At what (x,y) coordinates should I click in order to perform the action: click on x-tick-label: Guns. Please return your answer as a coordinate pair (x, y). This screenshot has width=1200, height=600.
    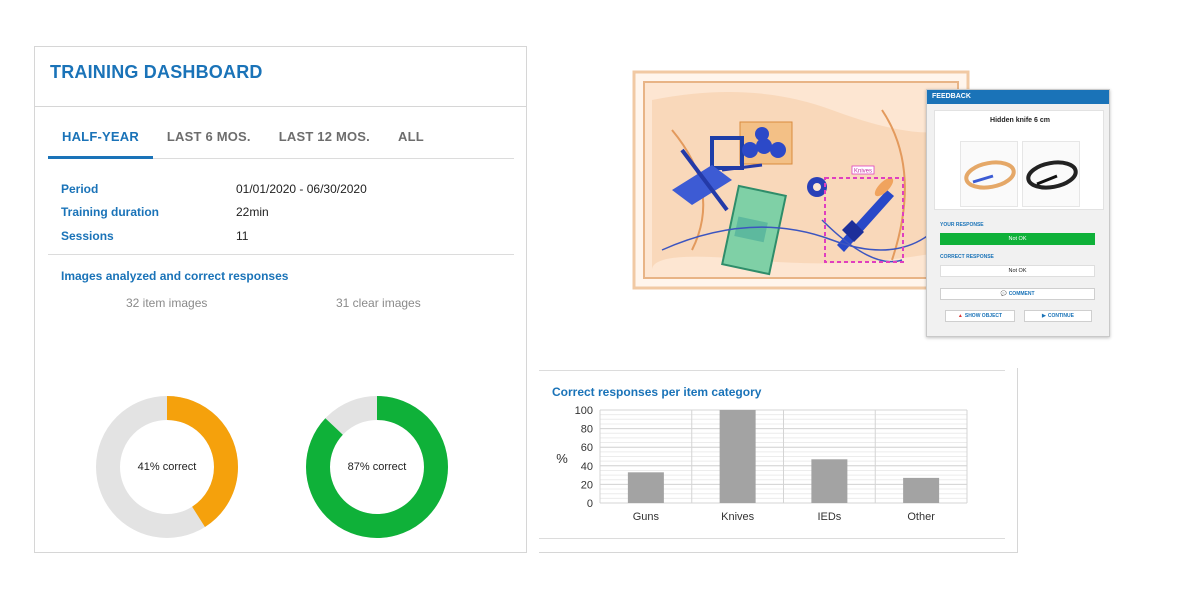
    Looking at the image, I should click on (646, 517).